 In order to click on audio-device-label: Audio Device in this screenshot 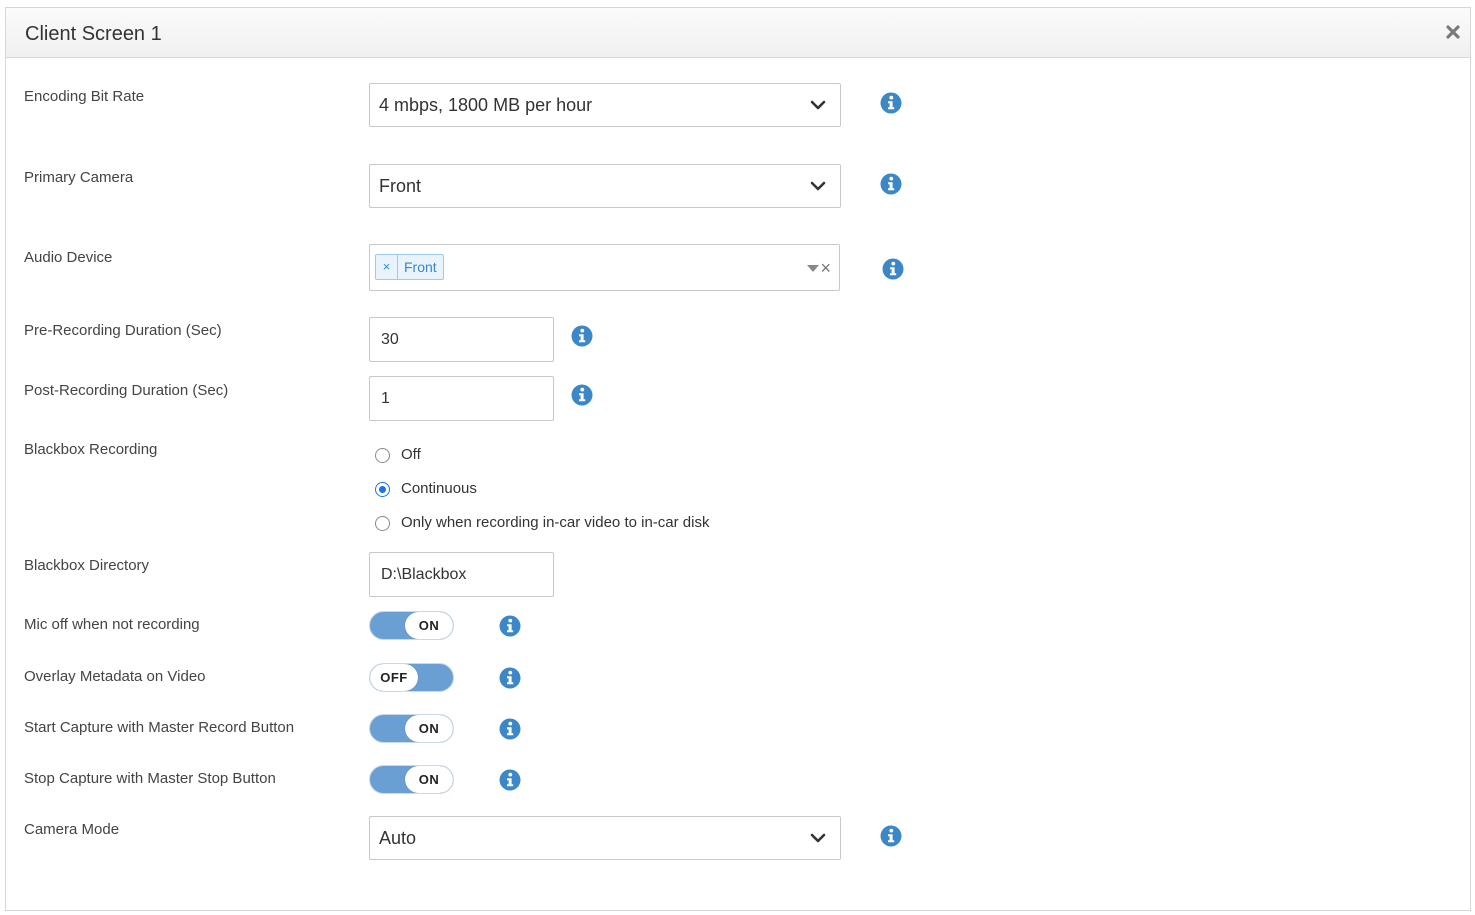, I will do `click(68, 257)`.